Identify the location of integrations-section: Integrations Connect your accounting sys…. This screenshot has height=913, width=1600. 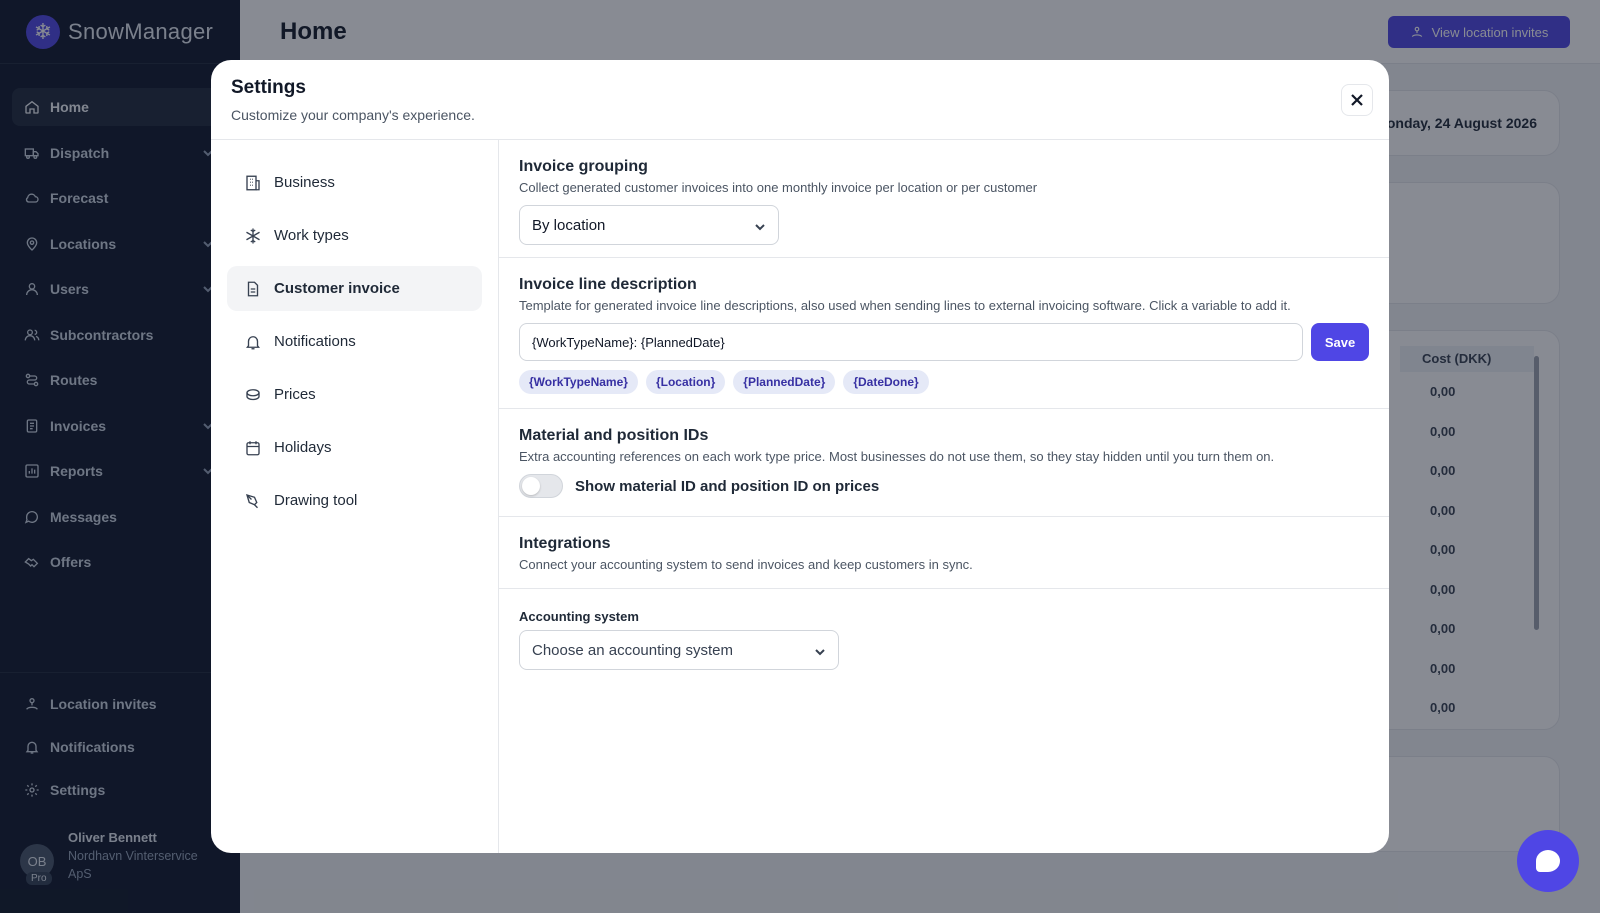
(944, 553).